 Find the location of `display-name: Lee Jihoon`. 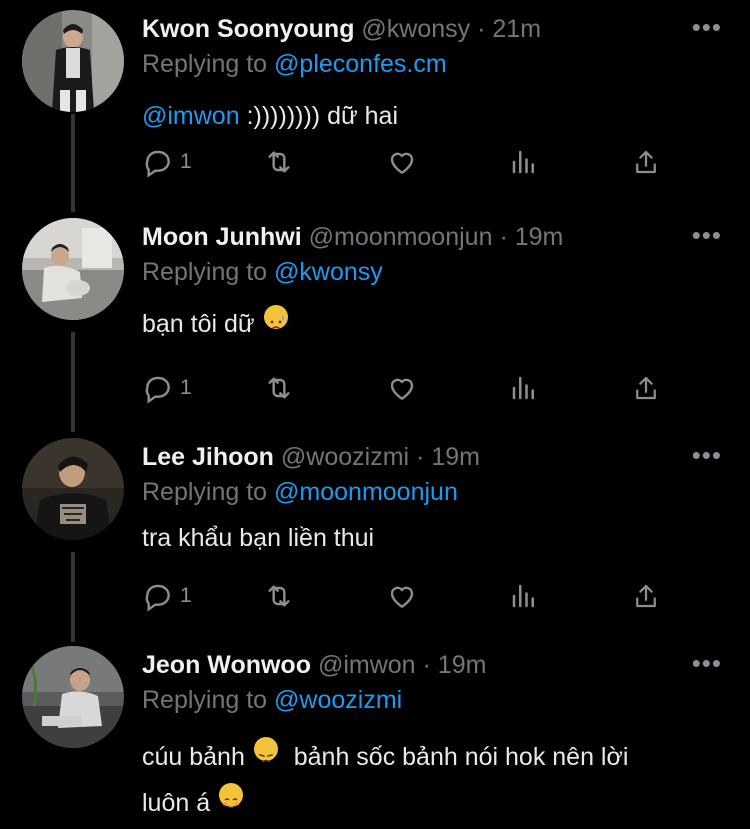

display-name: Lee Jihoon is located at coordinates (208, 457).